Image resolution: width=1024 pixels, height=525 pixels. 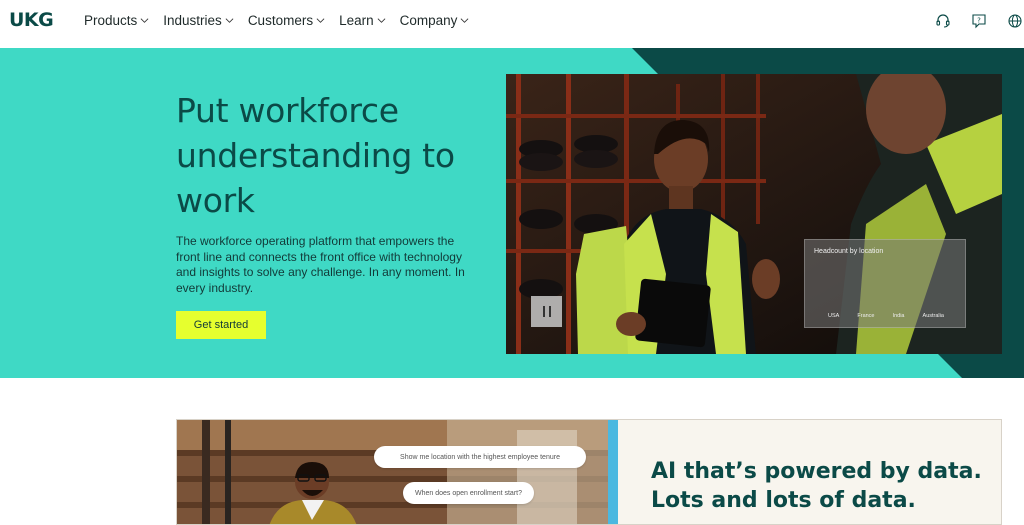 I want to click on menu-item-label: Learn, so click(x=356, y=20).